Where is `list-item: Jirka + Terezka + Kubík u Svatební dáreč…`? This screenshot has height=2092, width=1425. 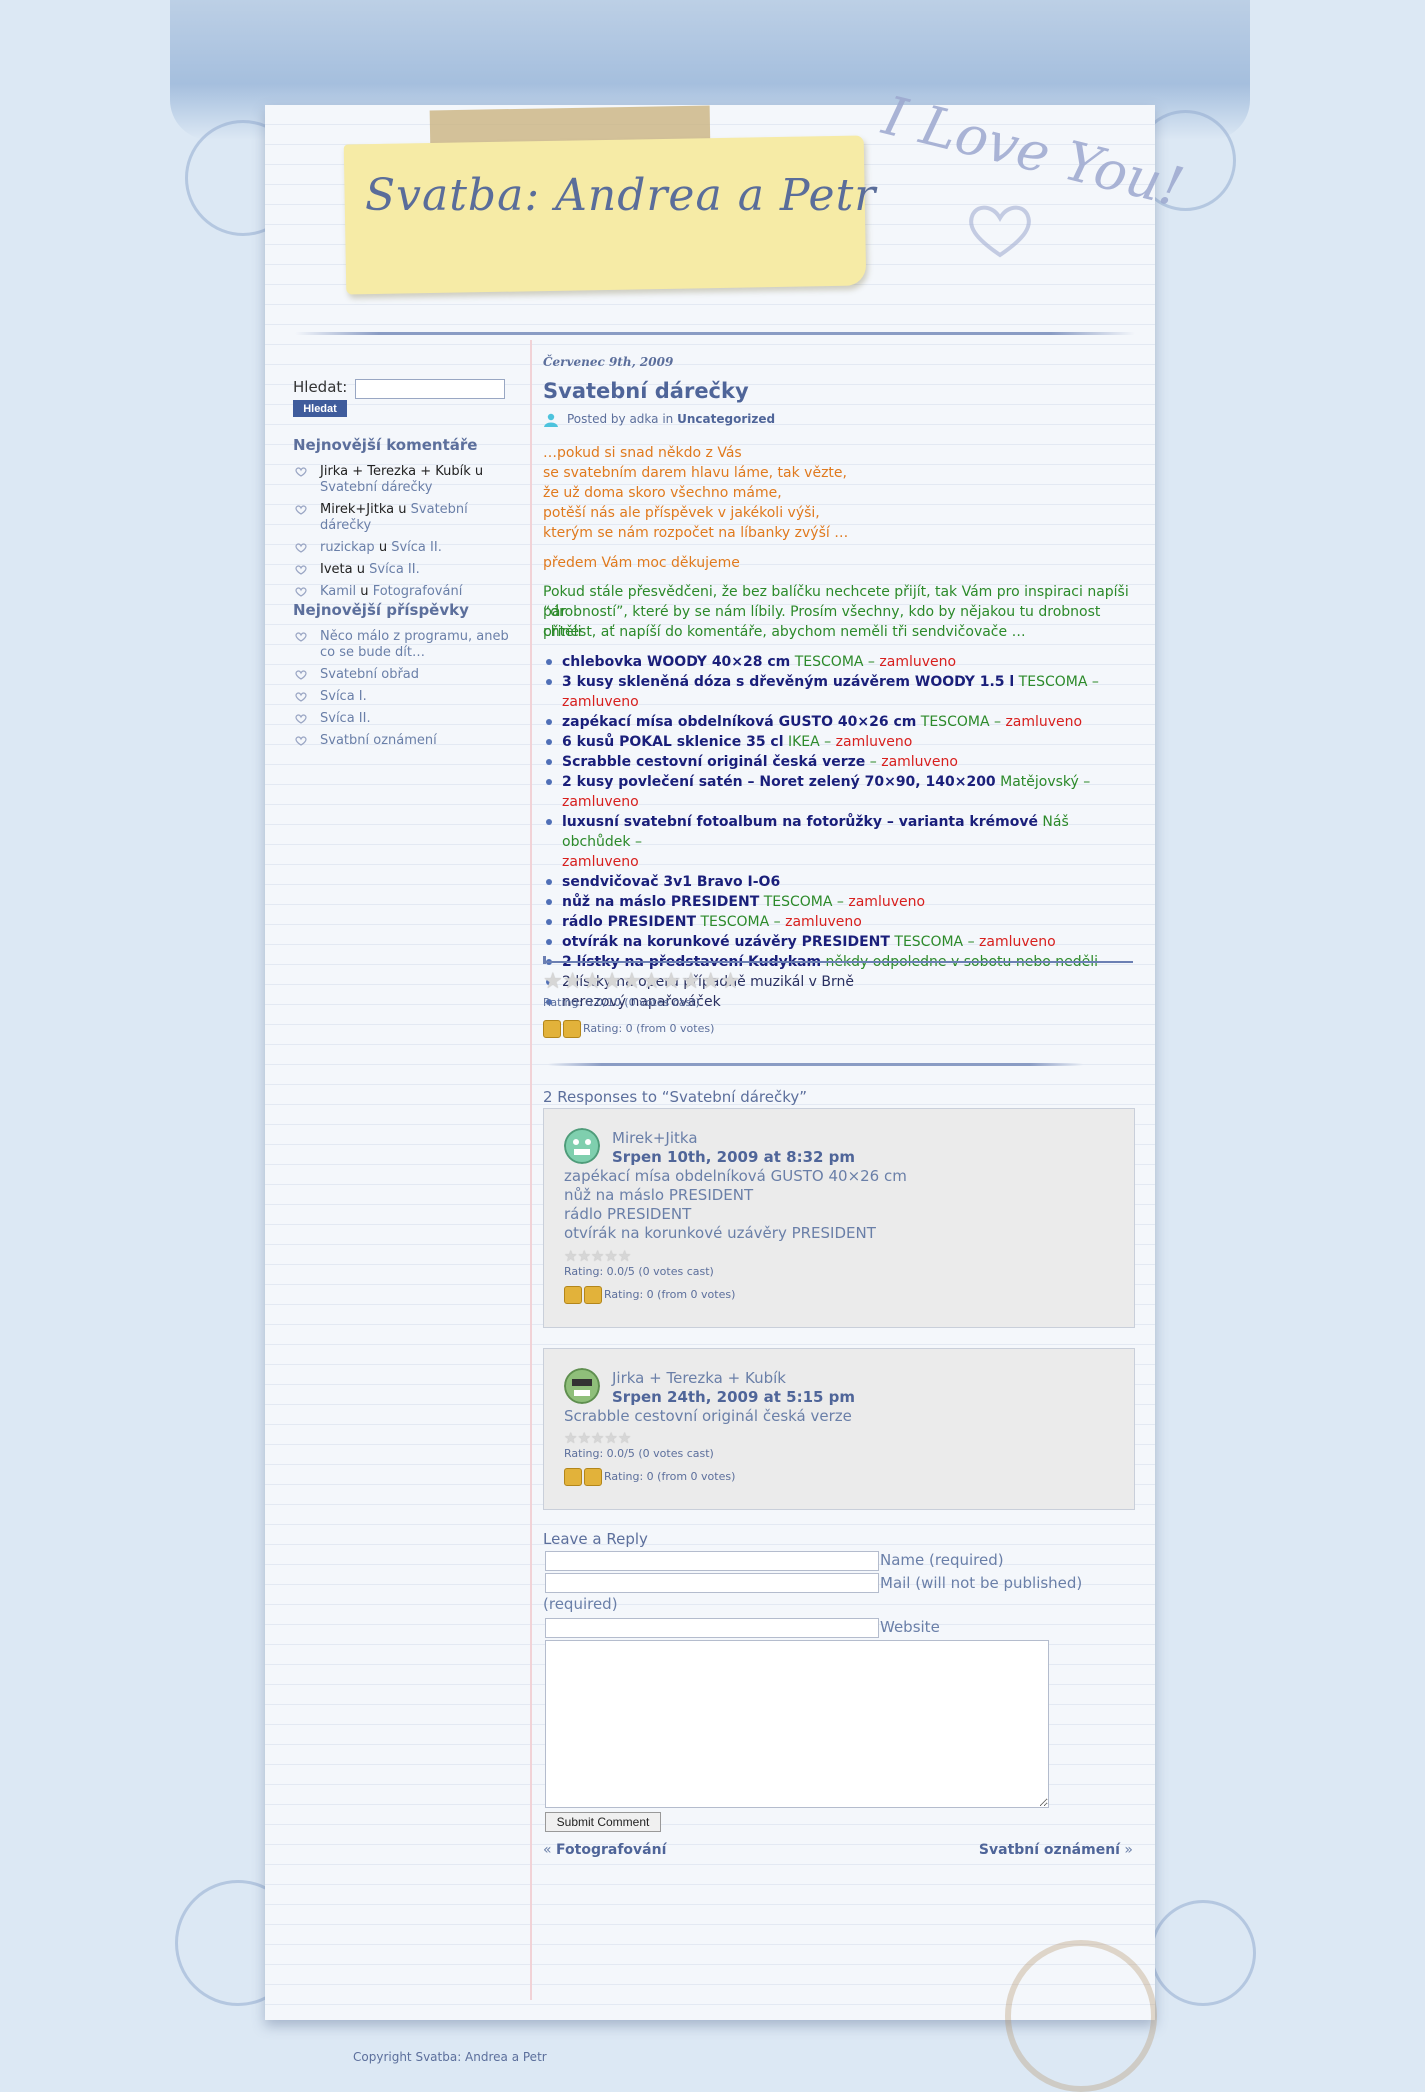 list-item: Jirka + Terezka + Kubík u Svatební dáreč… is located at coordinates (408, 480).